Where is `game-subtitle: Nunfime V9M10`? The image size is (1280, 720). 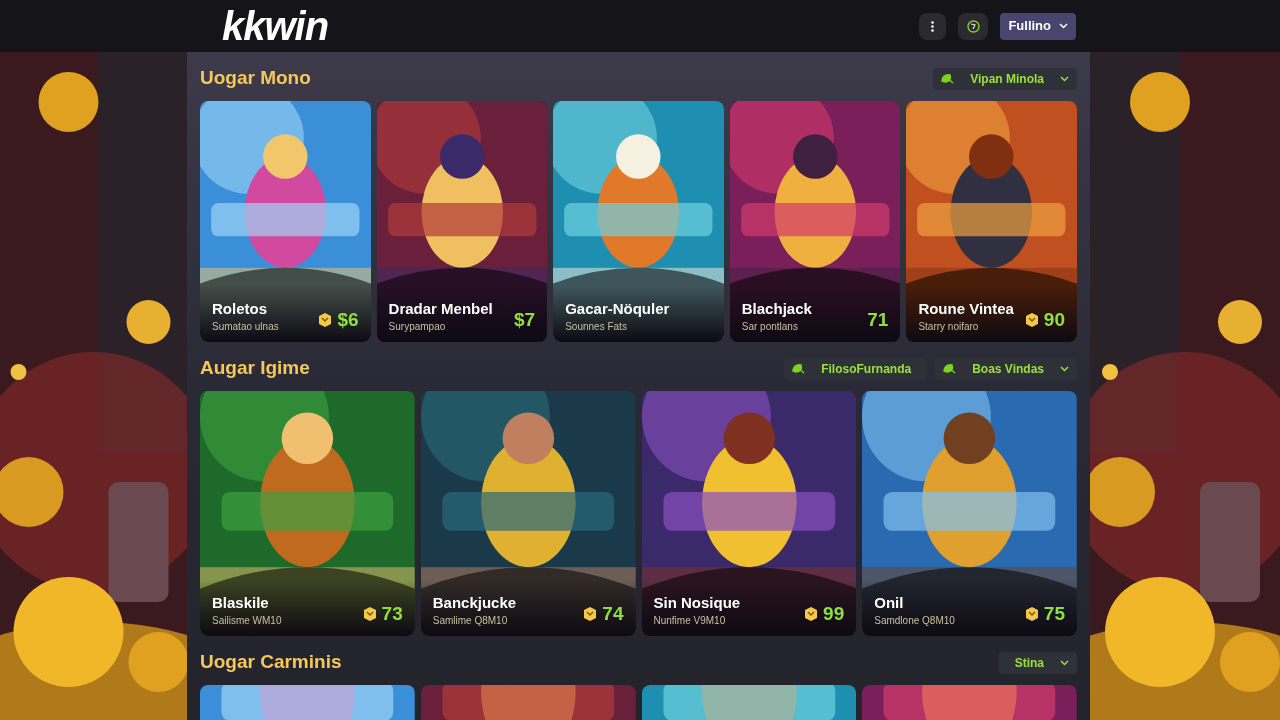 game-subtitle: Nunfime V9M10 is located at coordinates (690, 621).